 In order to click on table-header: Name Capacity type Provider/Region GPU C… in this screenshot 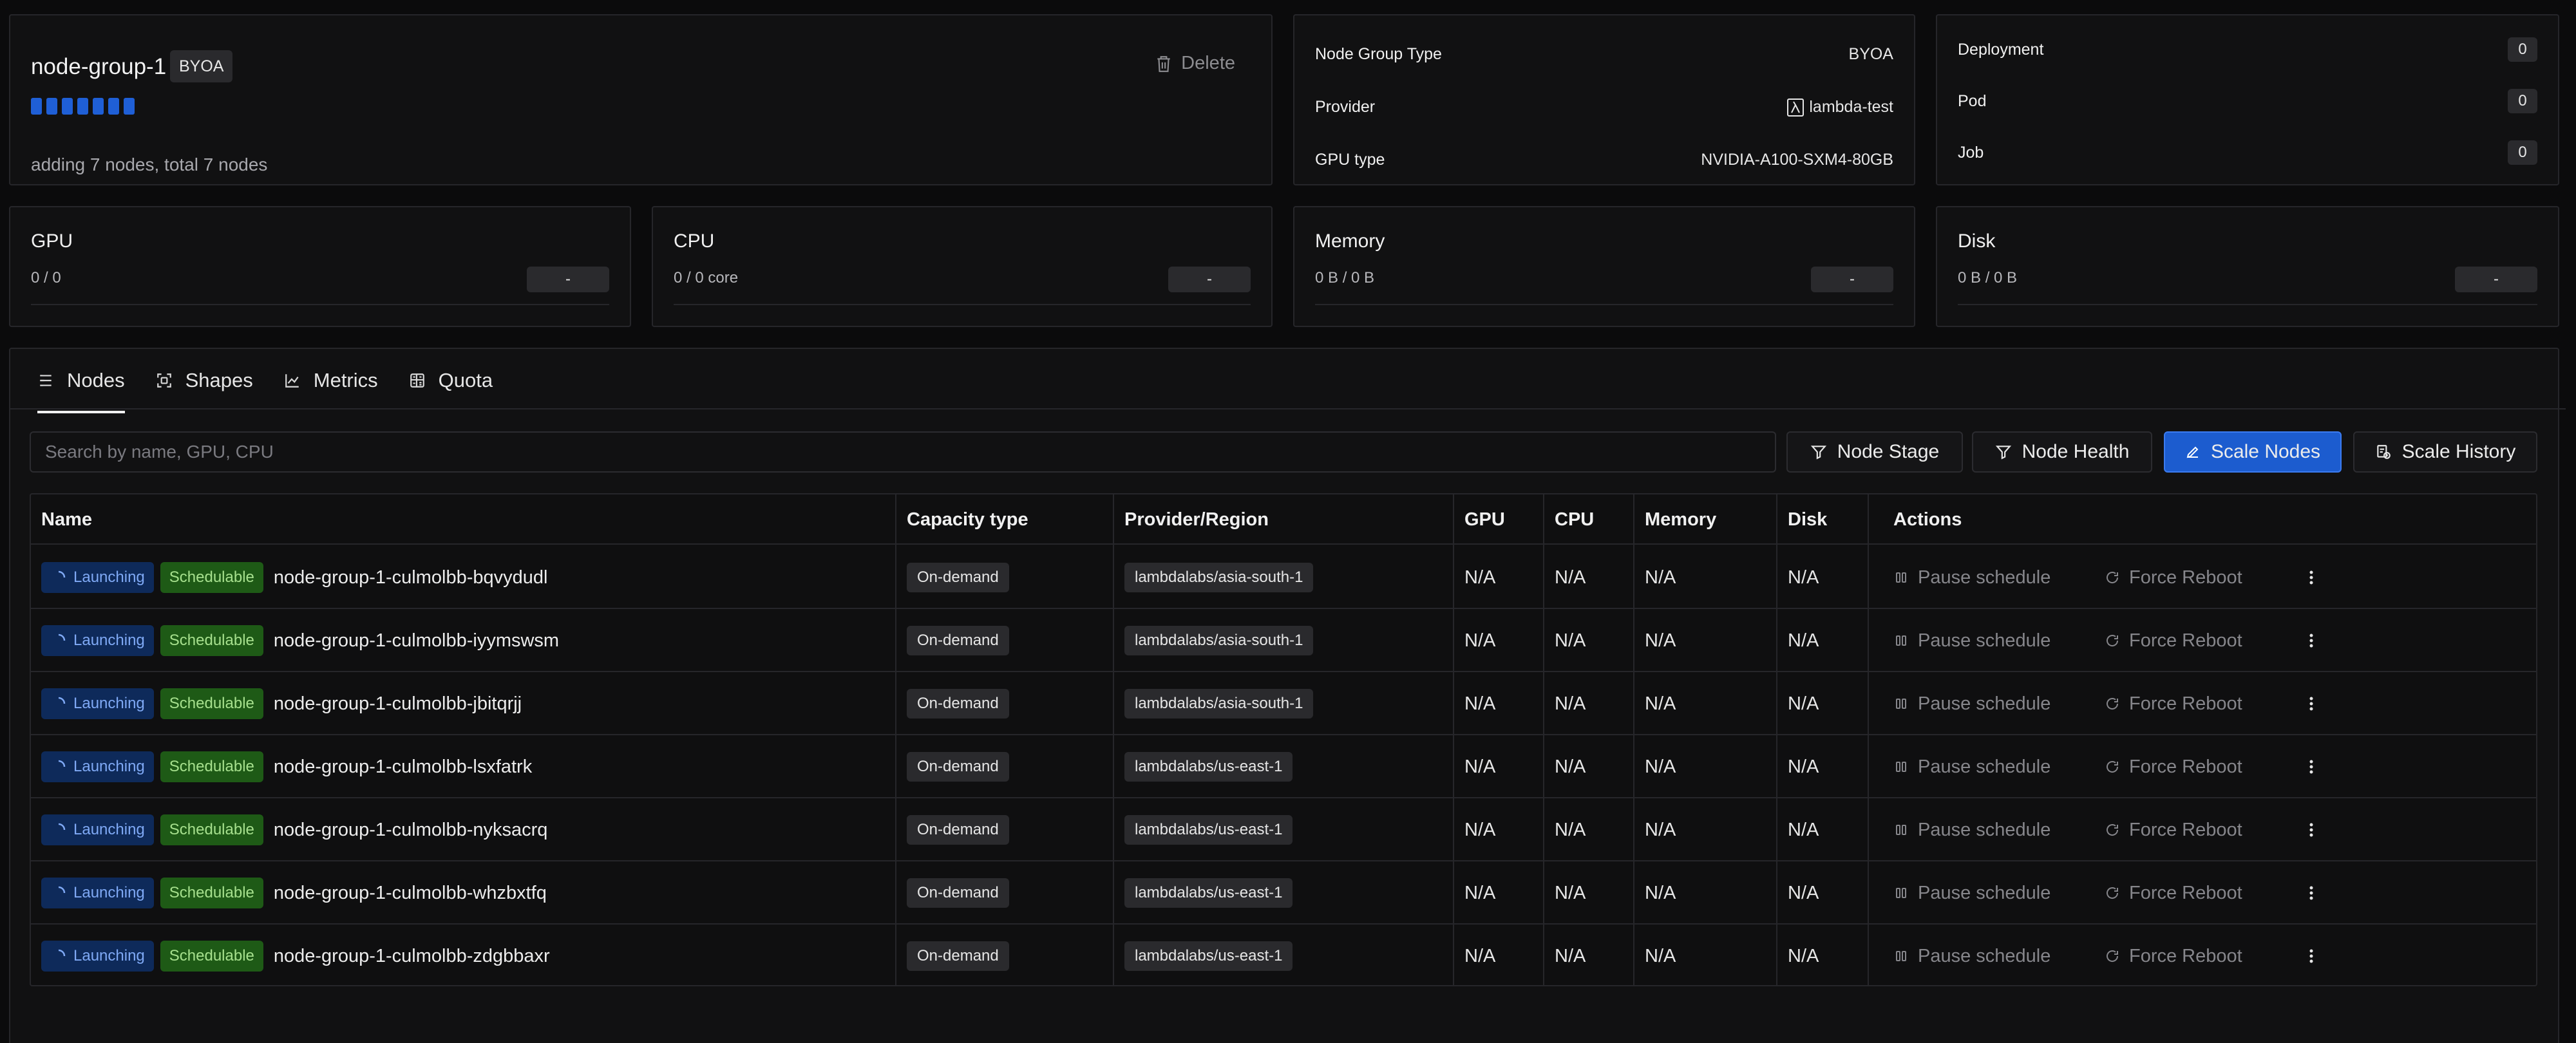, I will do `click(1284, 519)`.